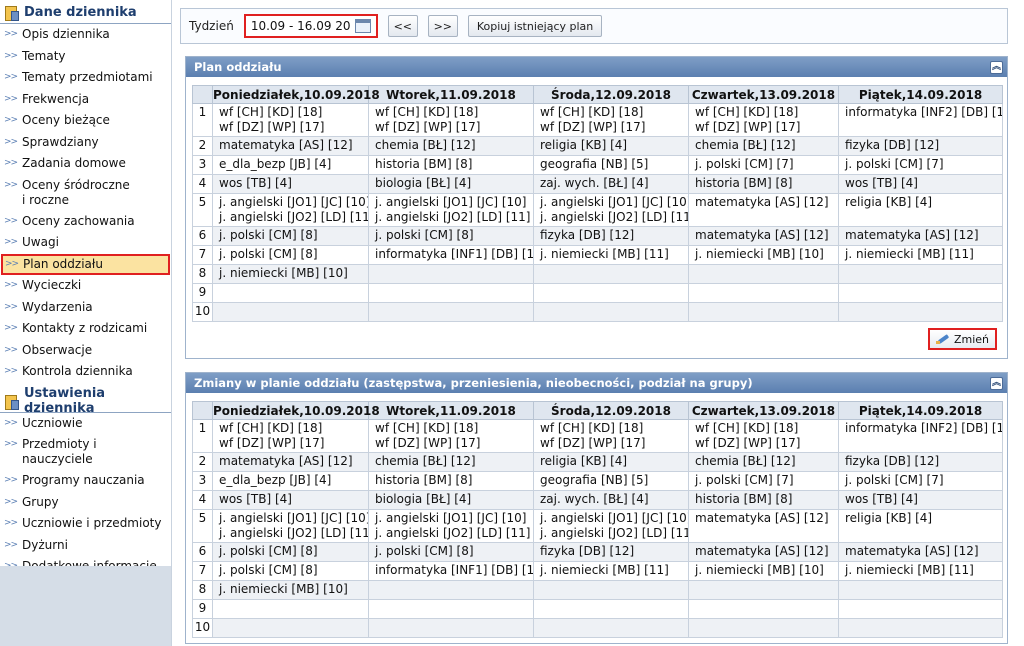  Describe the element at coordinates (451, 500) in the screenshot. I see `lesson-cell: biologia [BŁ] [4]` at that location.